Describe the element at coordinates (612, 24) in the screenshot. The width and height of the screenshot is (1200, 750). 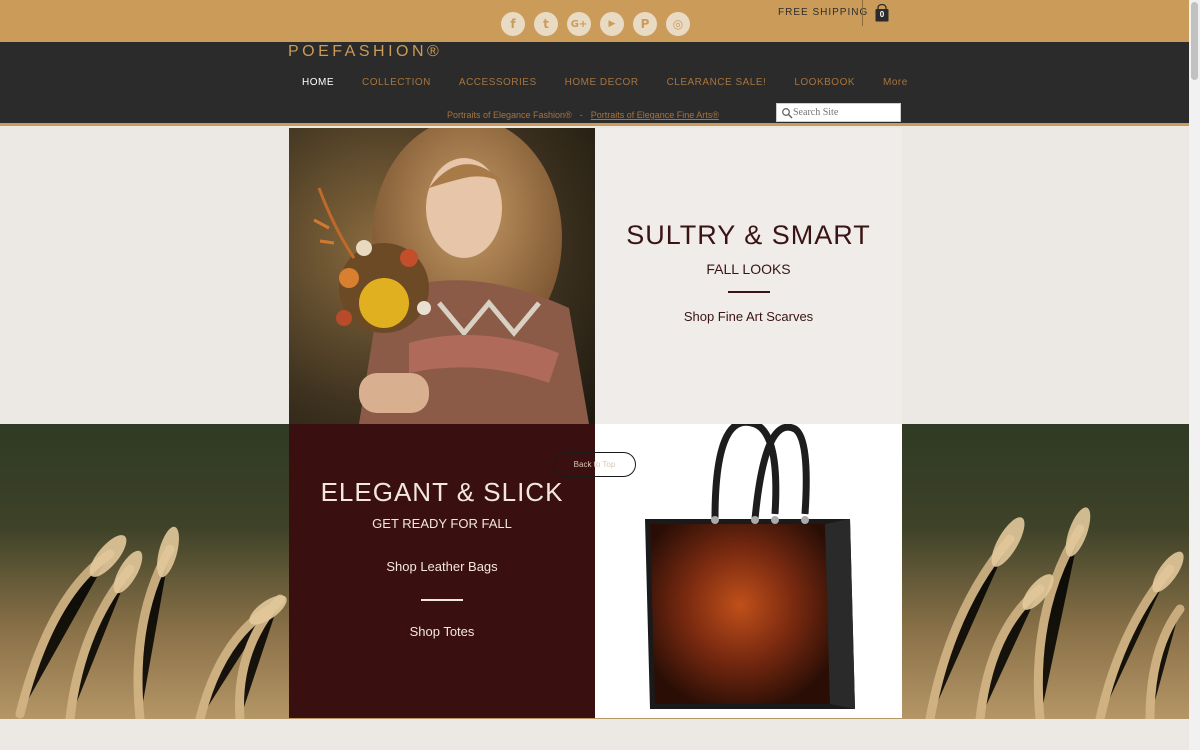
I see `youtube-icon: ▶` at that location.